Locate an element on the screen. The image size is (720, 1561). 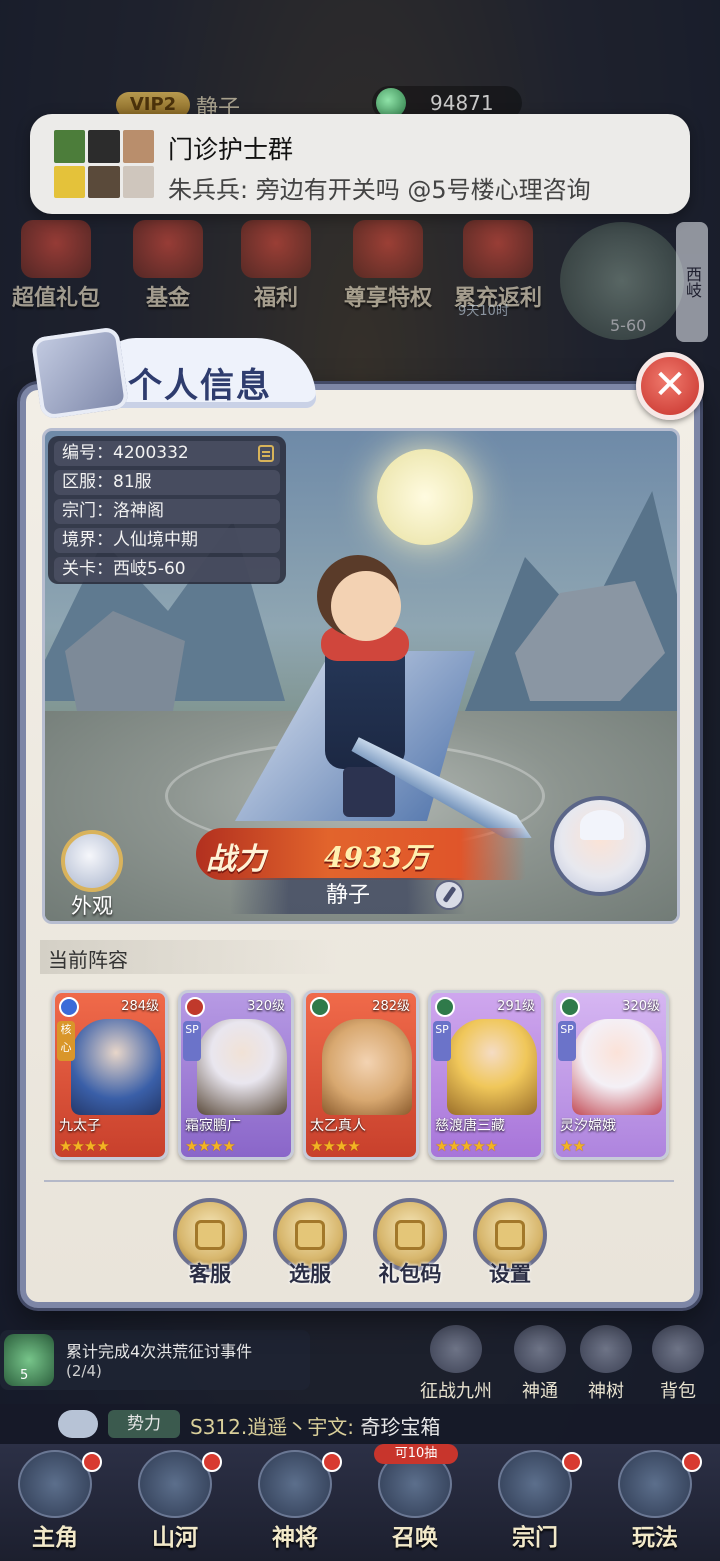
quest-icon is located at coordinates (29, 1360).